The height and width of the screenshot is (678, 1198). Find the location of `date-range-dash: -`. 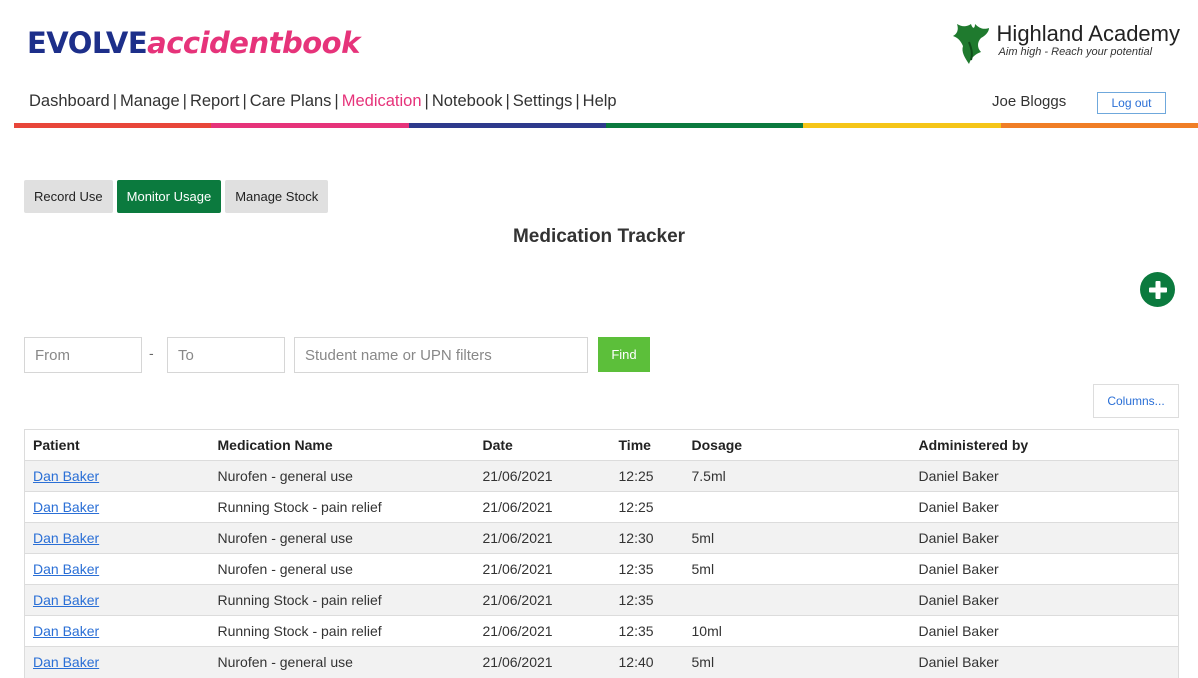

date-range-dash: - is located at coordinates (151, 353).